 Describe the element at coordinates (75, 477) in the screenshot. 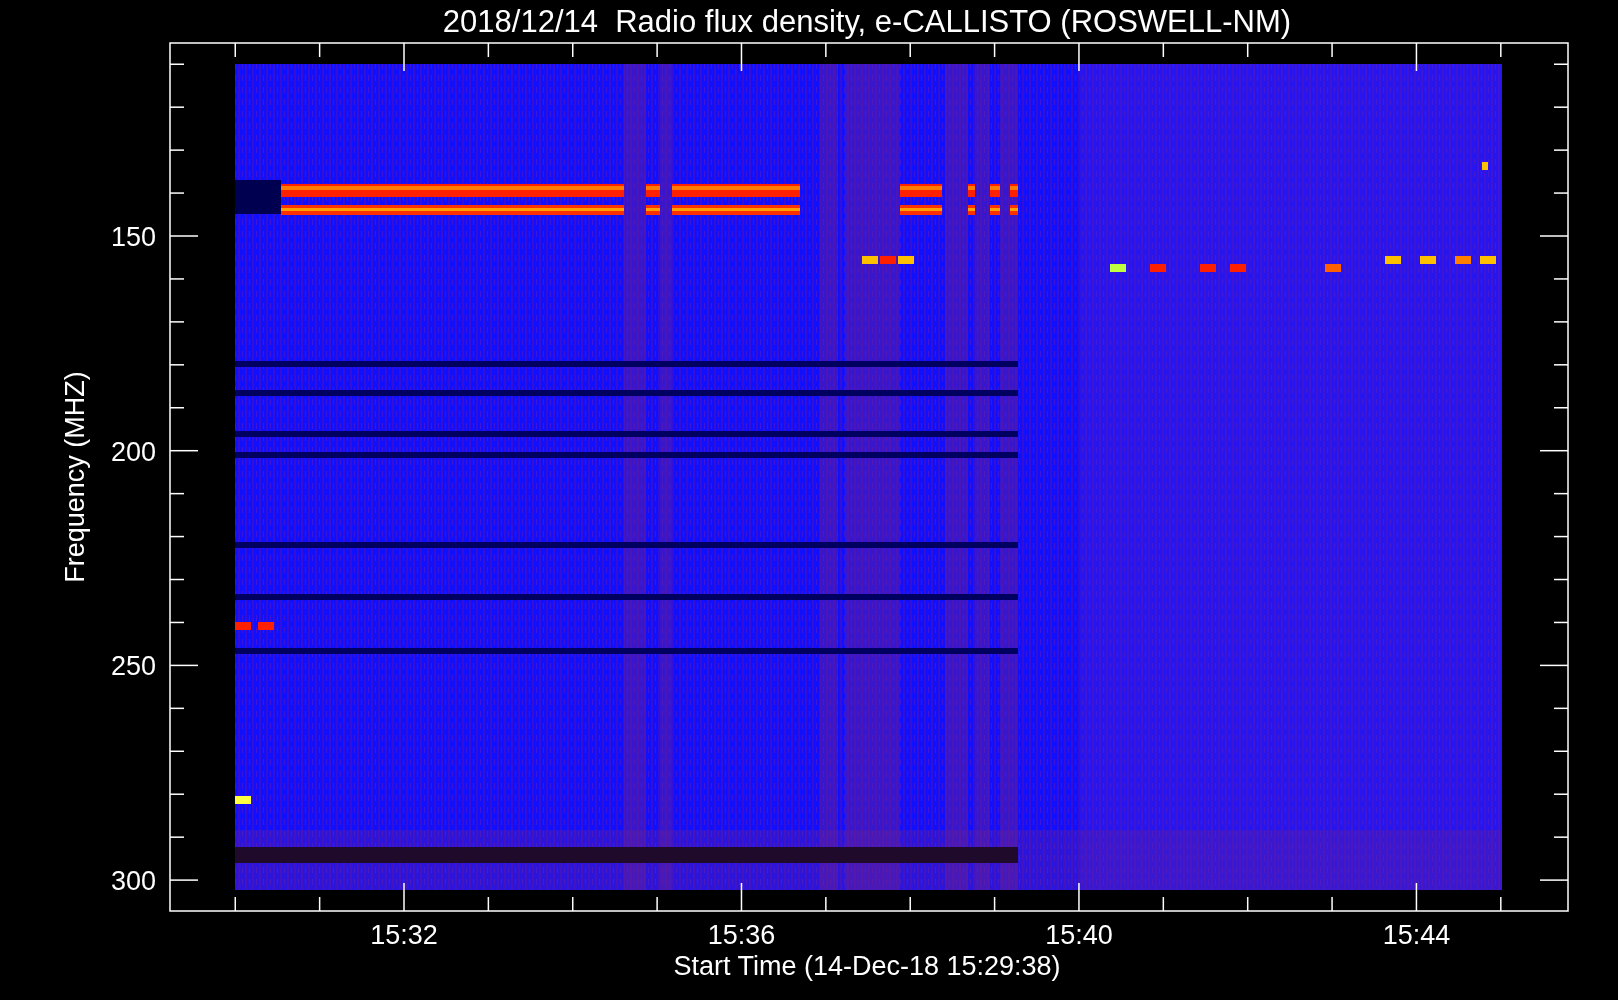

I see `y-axis-title: Frequency (MHZ)` at that location.